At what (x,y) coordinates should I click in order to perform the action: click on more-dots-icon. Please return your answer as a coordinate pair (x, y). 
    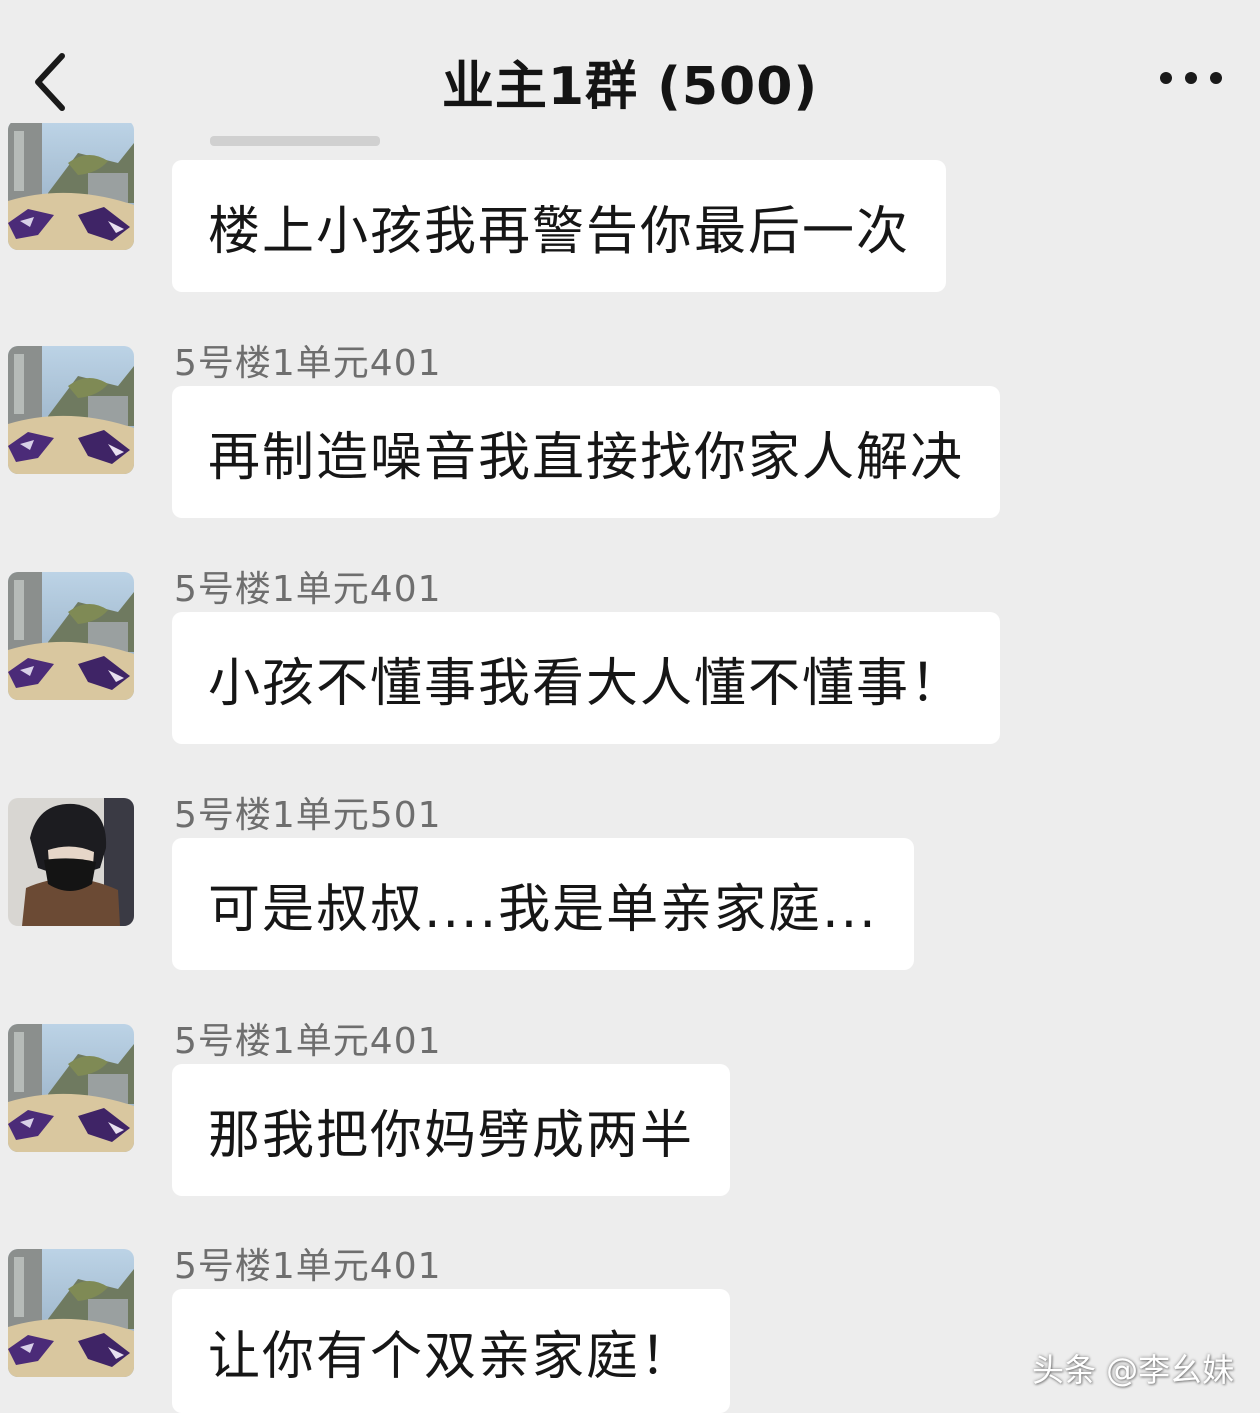
    Looking at the image, I should click on (1191, 78).